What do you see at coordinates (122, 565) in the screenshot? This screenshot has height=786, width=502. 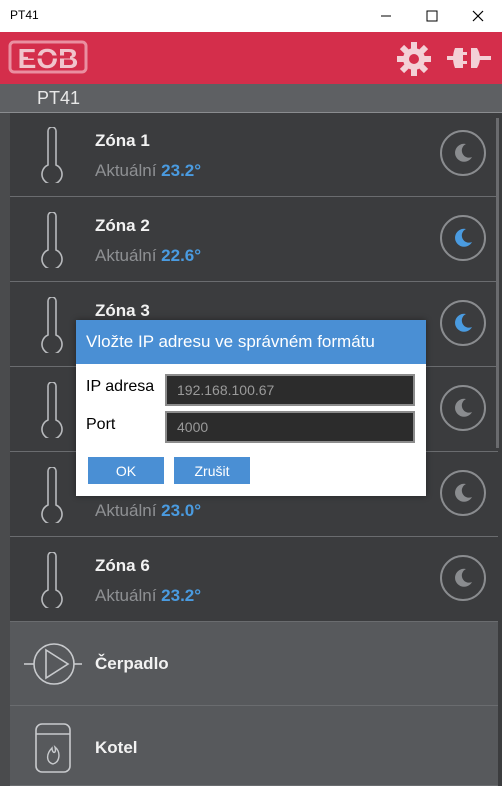 I see `zone-name: Zóna 6` at bounding box center [122, 565].